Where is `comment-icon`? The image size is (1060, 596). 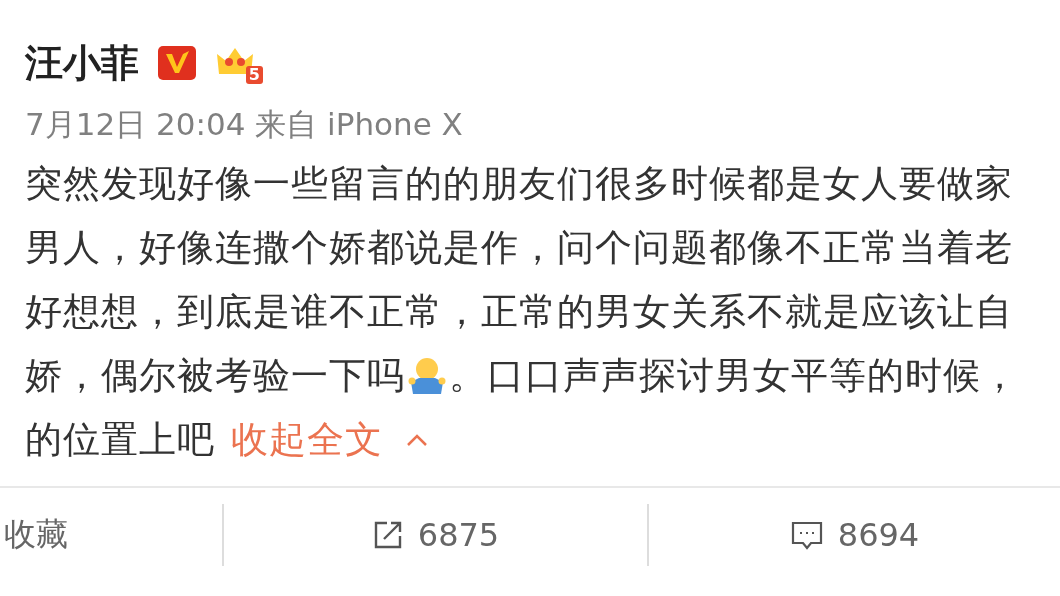 comment-icon is located at coordinates (806, 535).